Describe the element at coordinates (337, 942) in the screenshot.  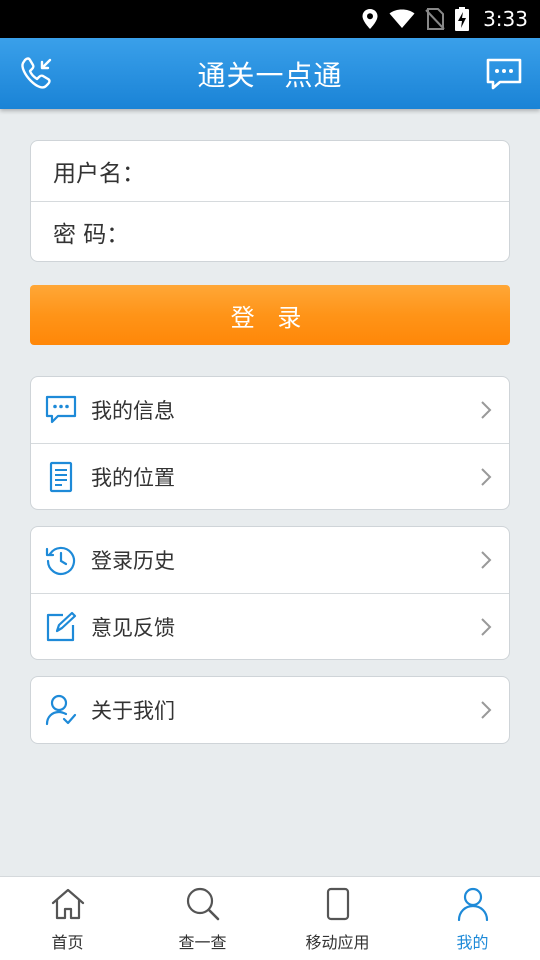
I see `nav-label: 移动应用` at that location.